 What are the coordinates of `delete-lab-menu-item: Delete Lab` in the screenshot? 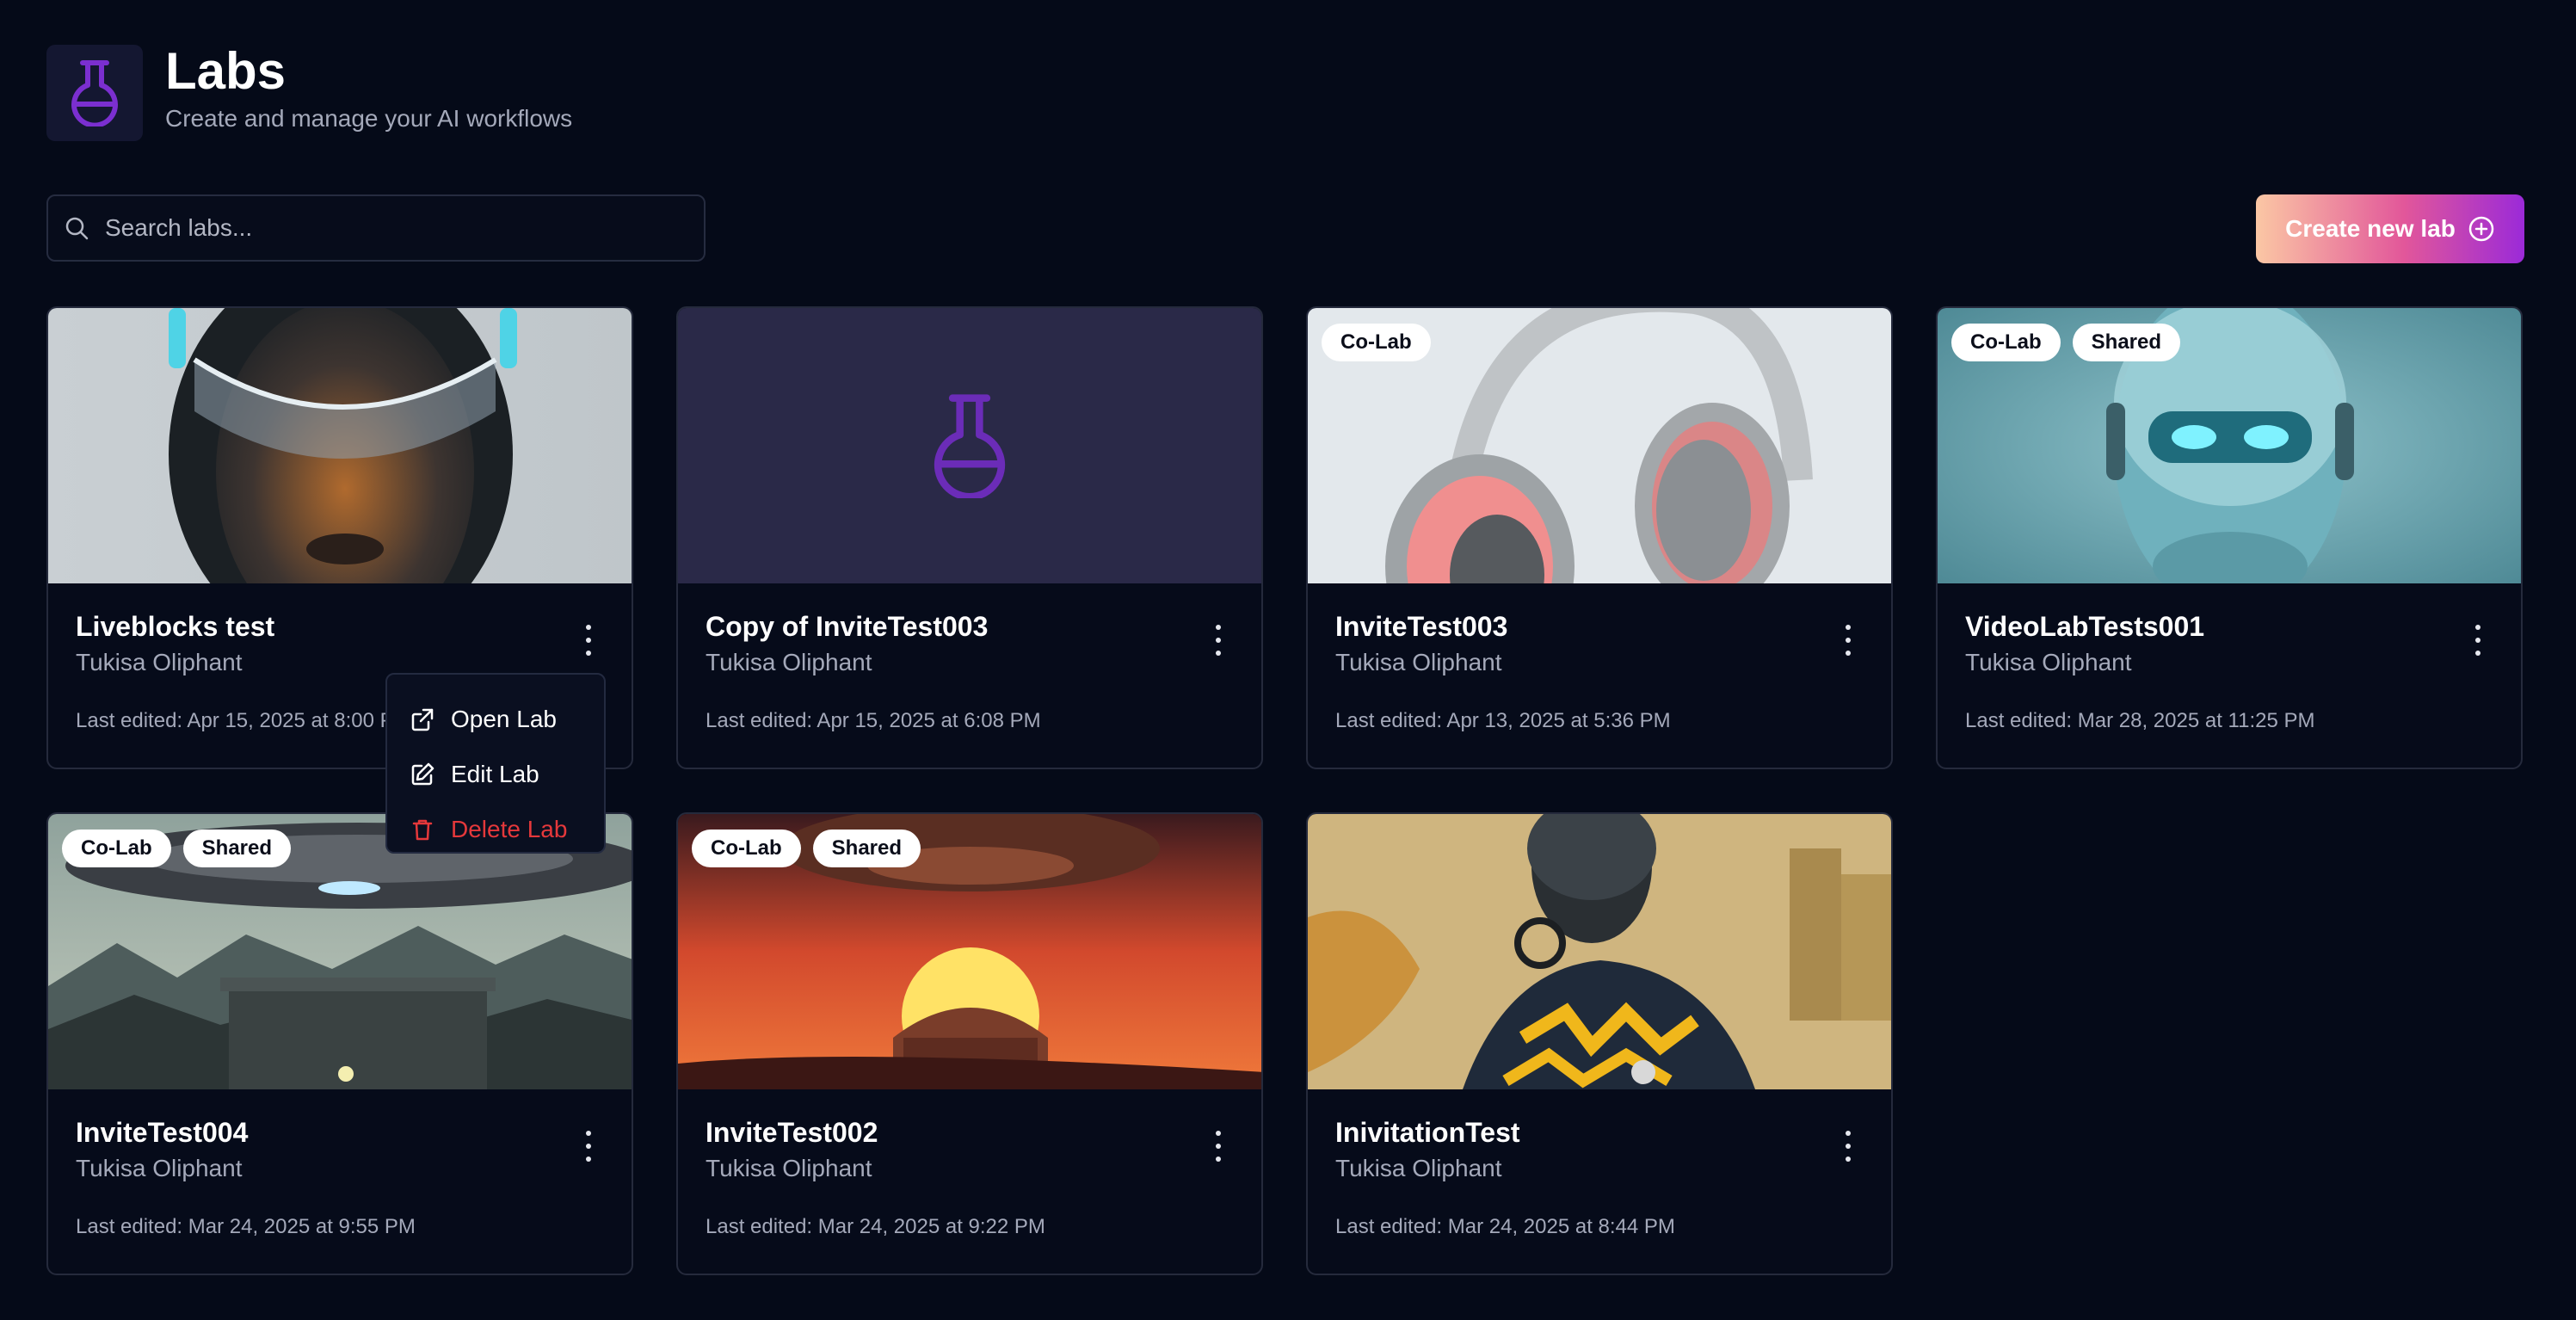 It's located at (495, 829).